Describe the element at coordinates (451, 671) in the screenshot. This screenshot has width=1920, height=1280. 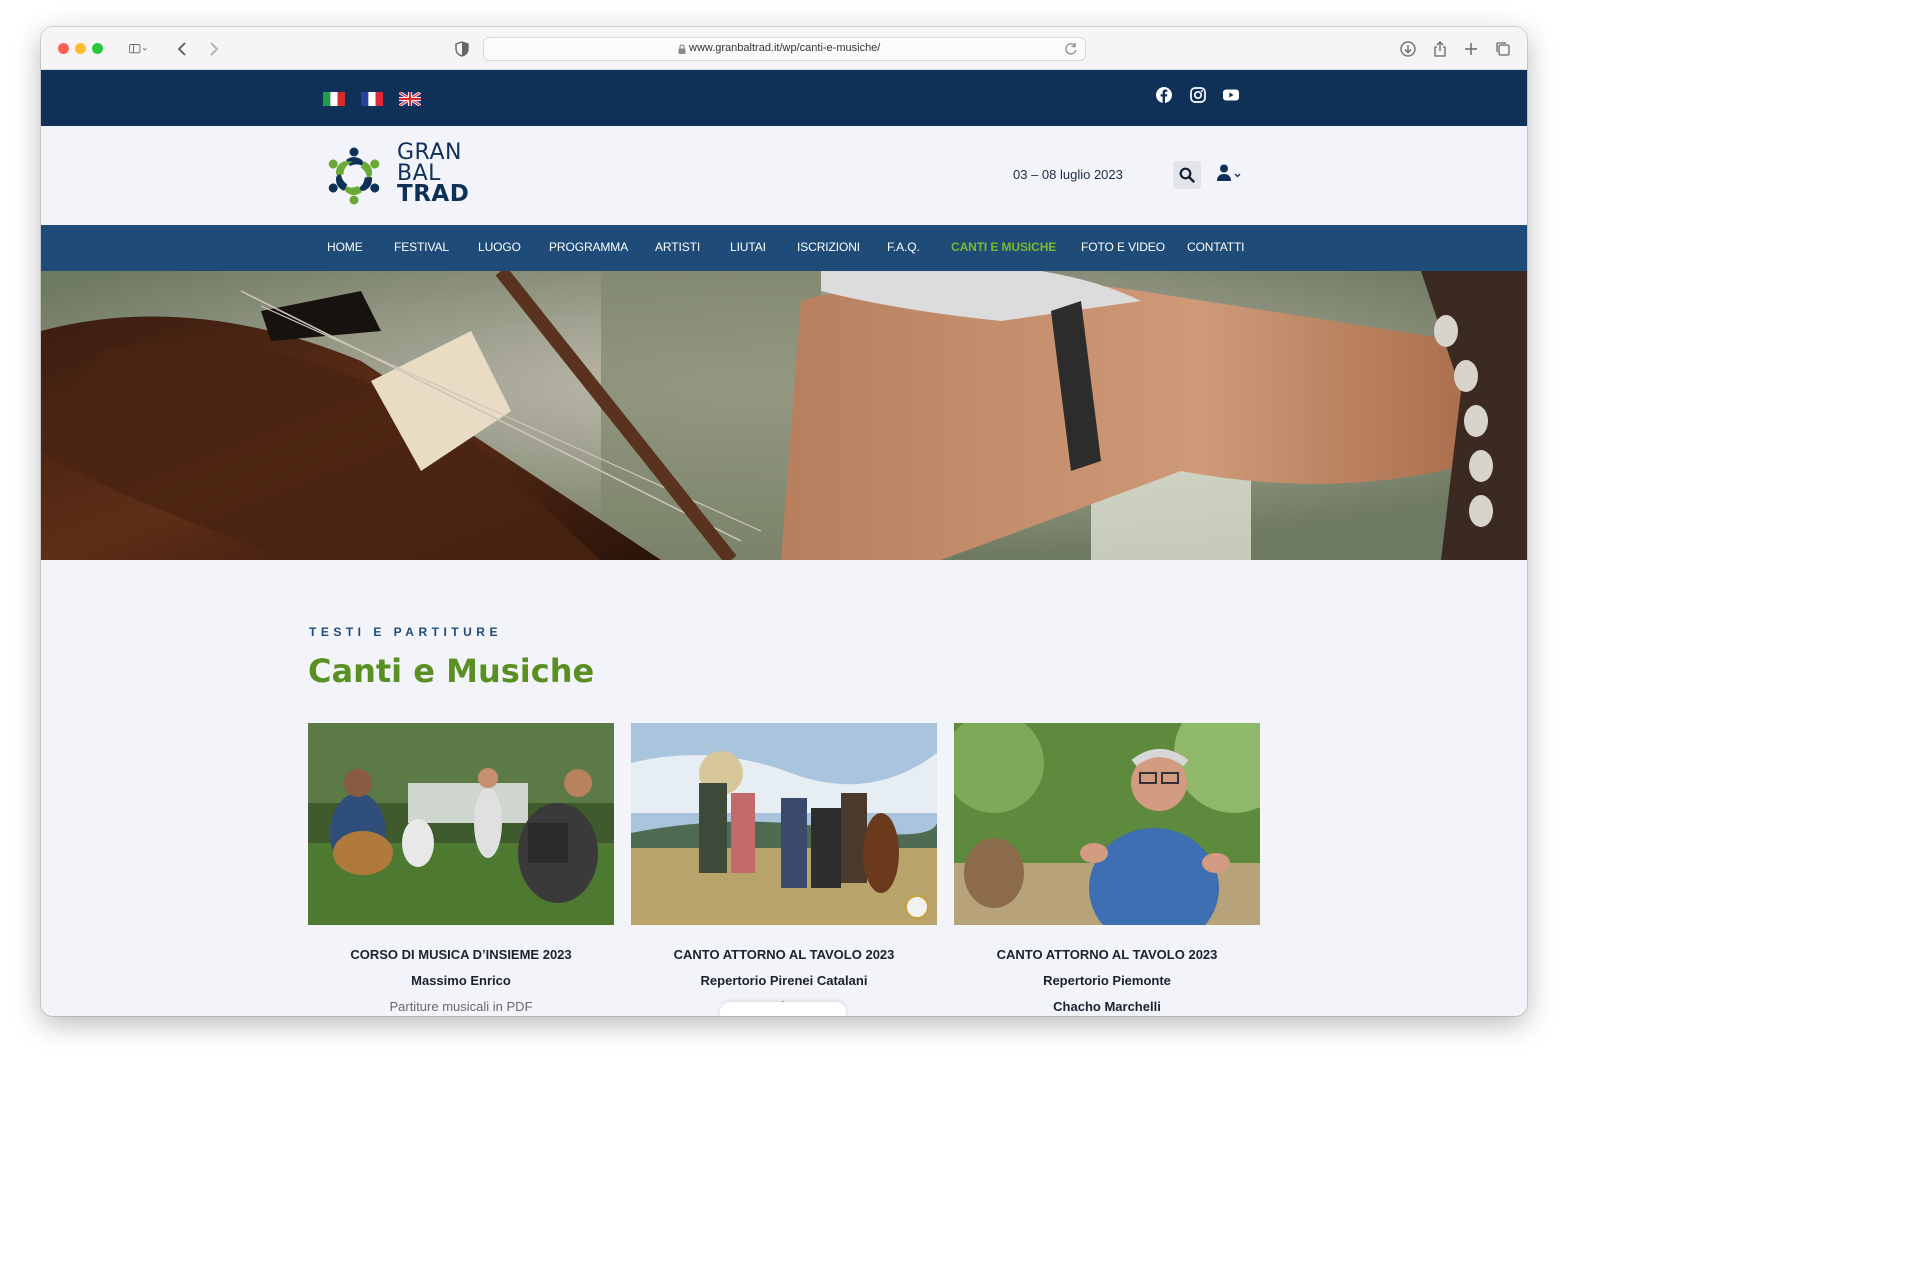
I see `page-title: Canti e Musiche` at that location.